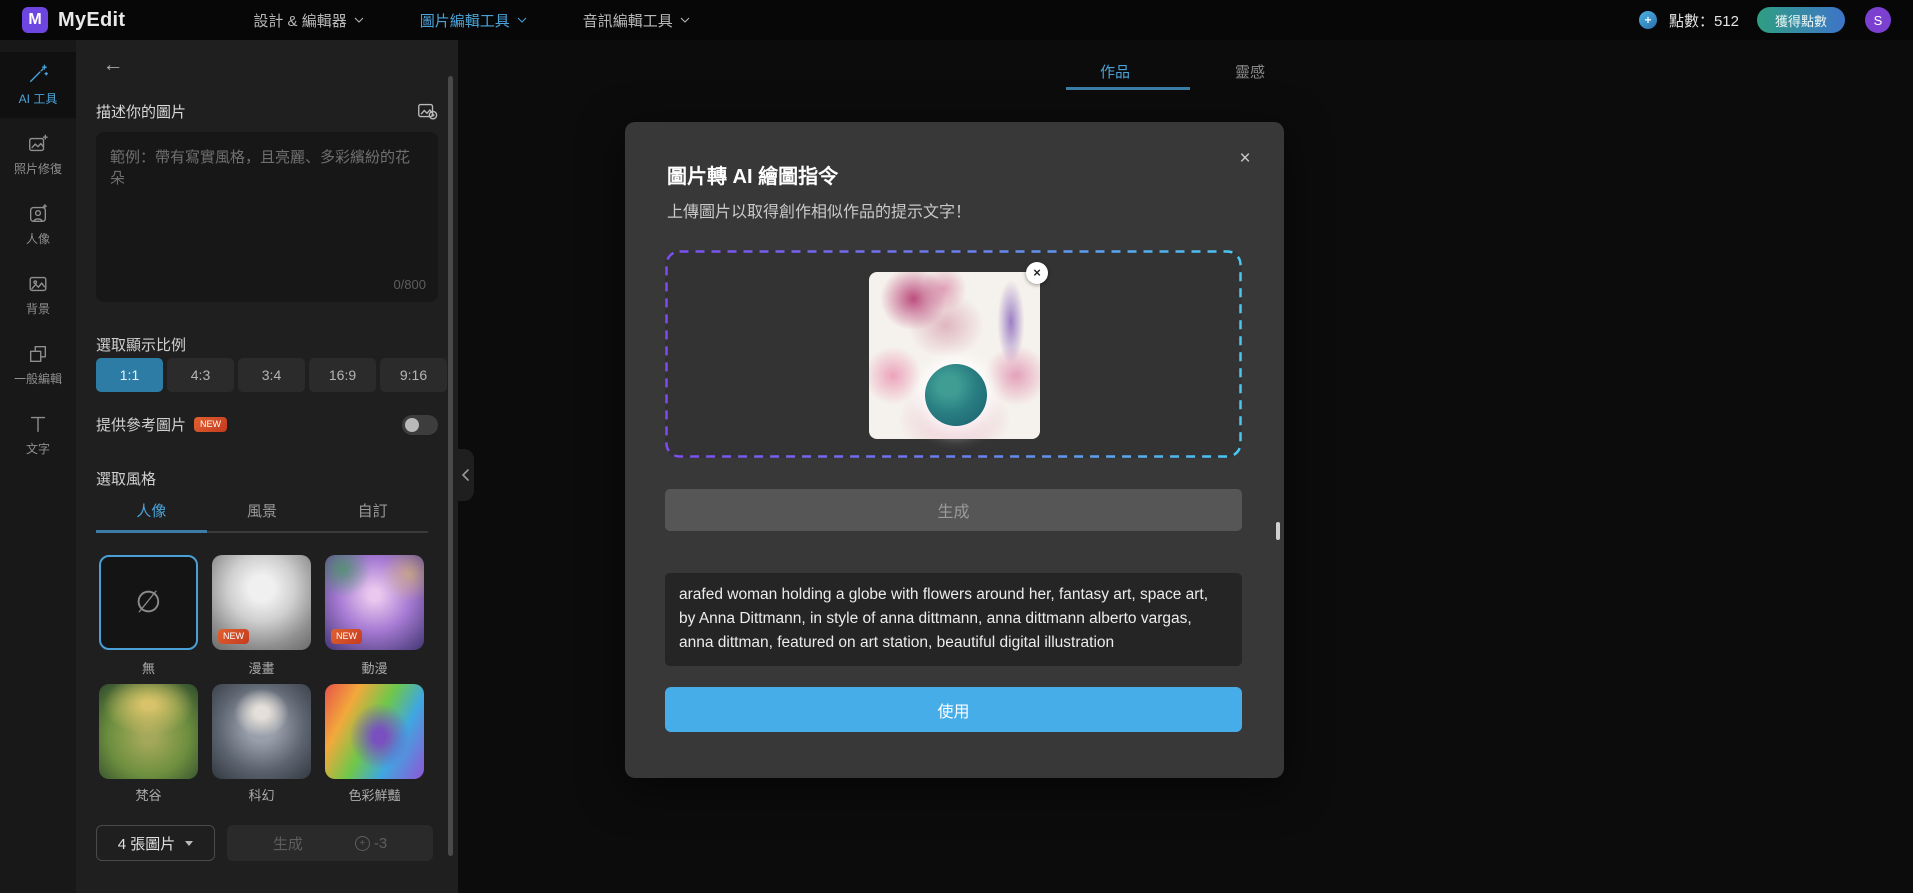  Describe the element at coordinates (38, 143) in the screenshot. I see `photo-enhance-icon` at that location.